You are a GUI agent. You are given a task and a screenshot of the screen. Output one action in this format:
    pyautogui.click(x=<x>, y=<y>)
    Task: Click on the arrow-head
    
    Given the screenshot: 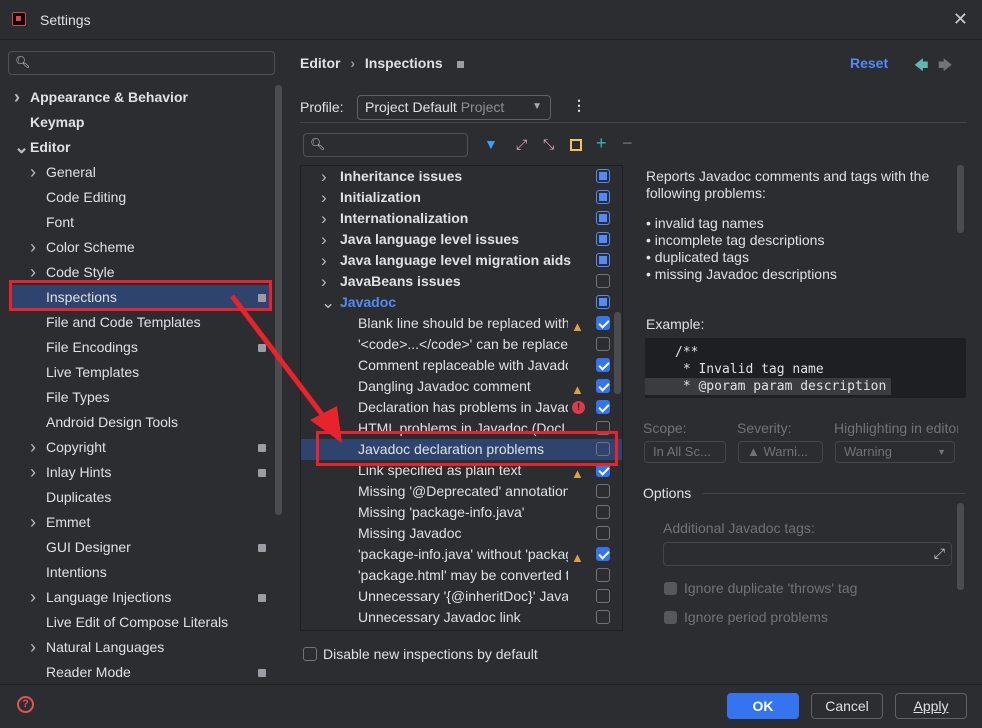 What is the action you would take?
    pyautogui.click(x=326, y=424)
    